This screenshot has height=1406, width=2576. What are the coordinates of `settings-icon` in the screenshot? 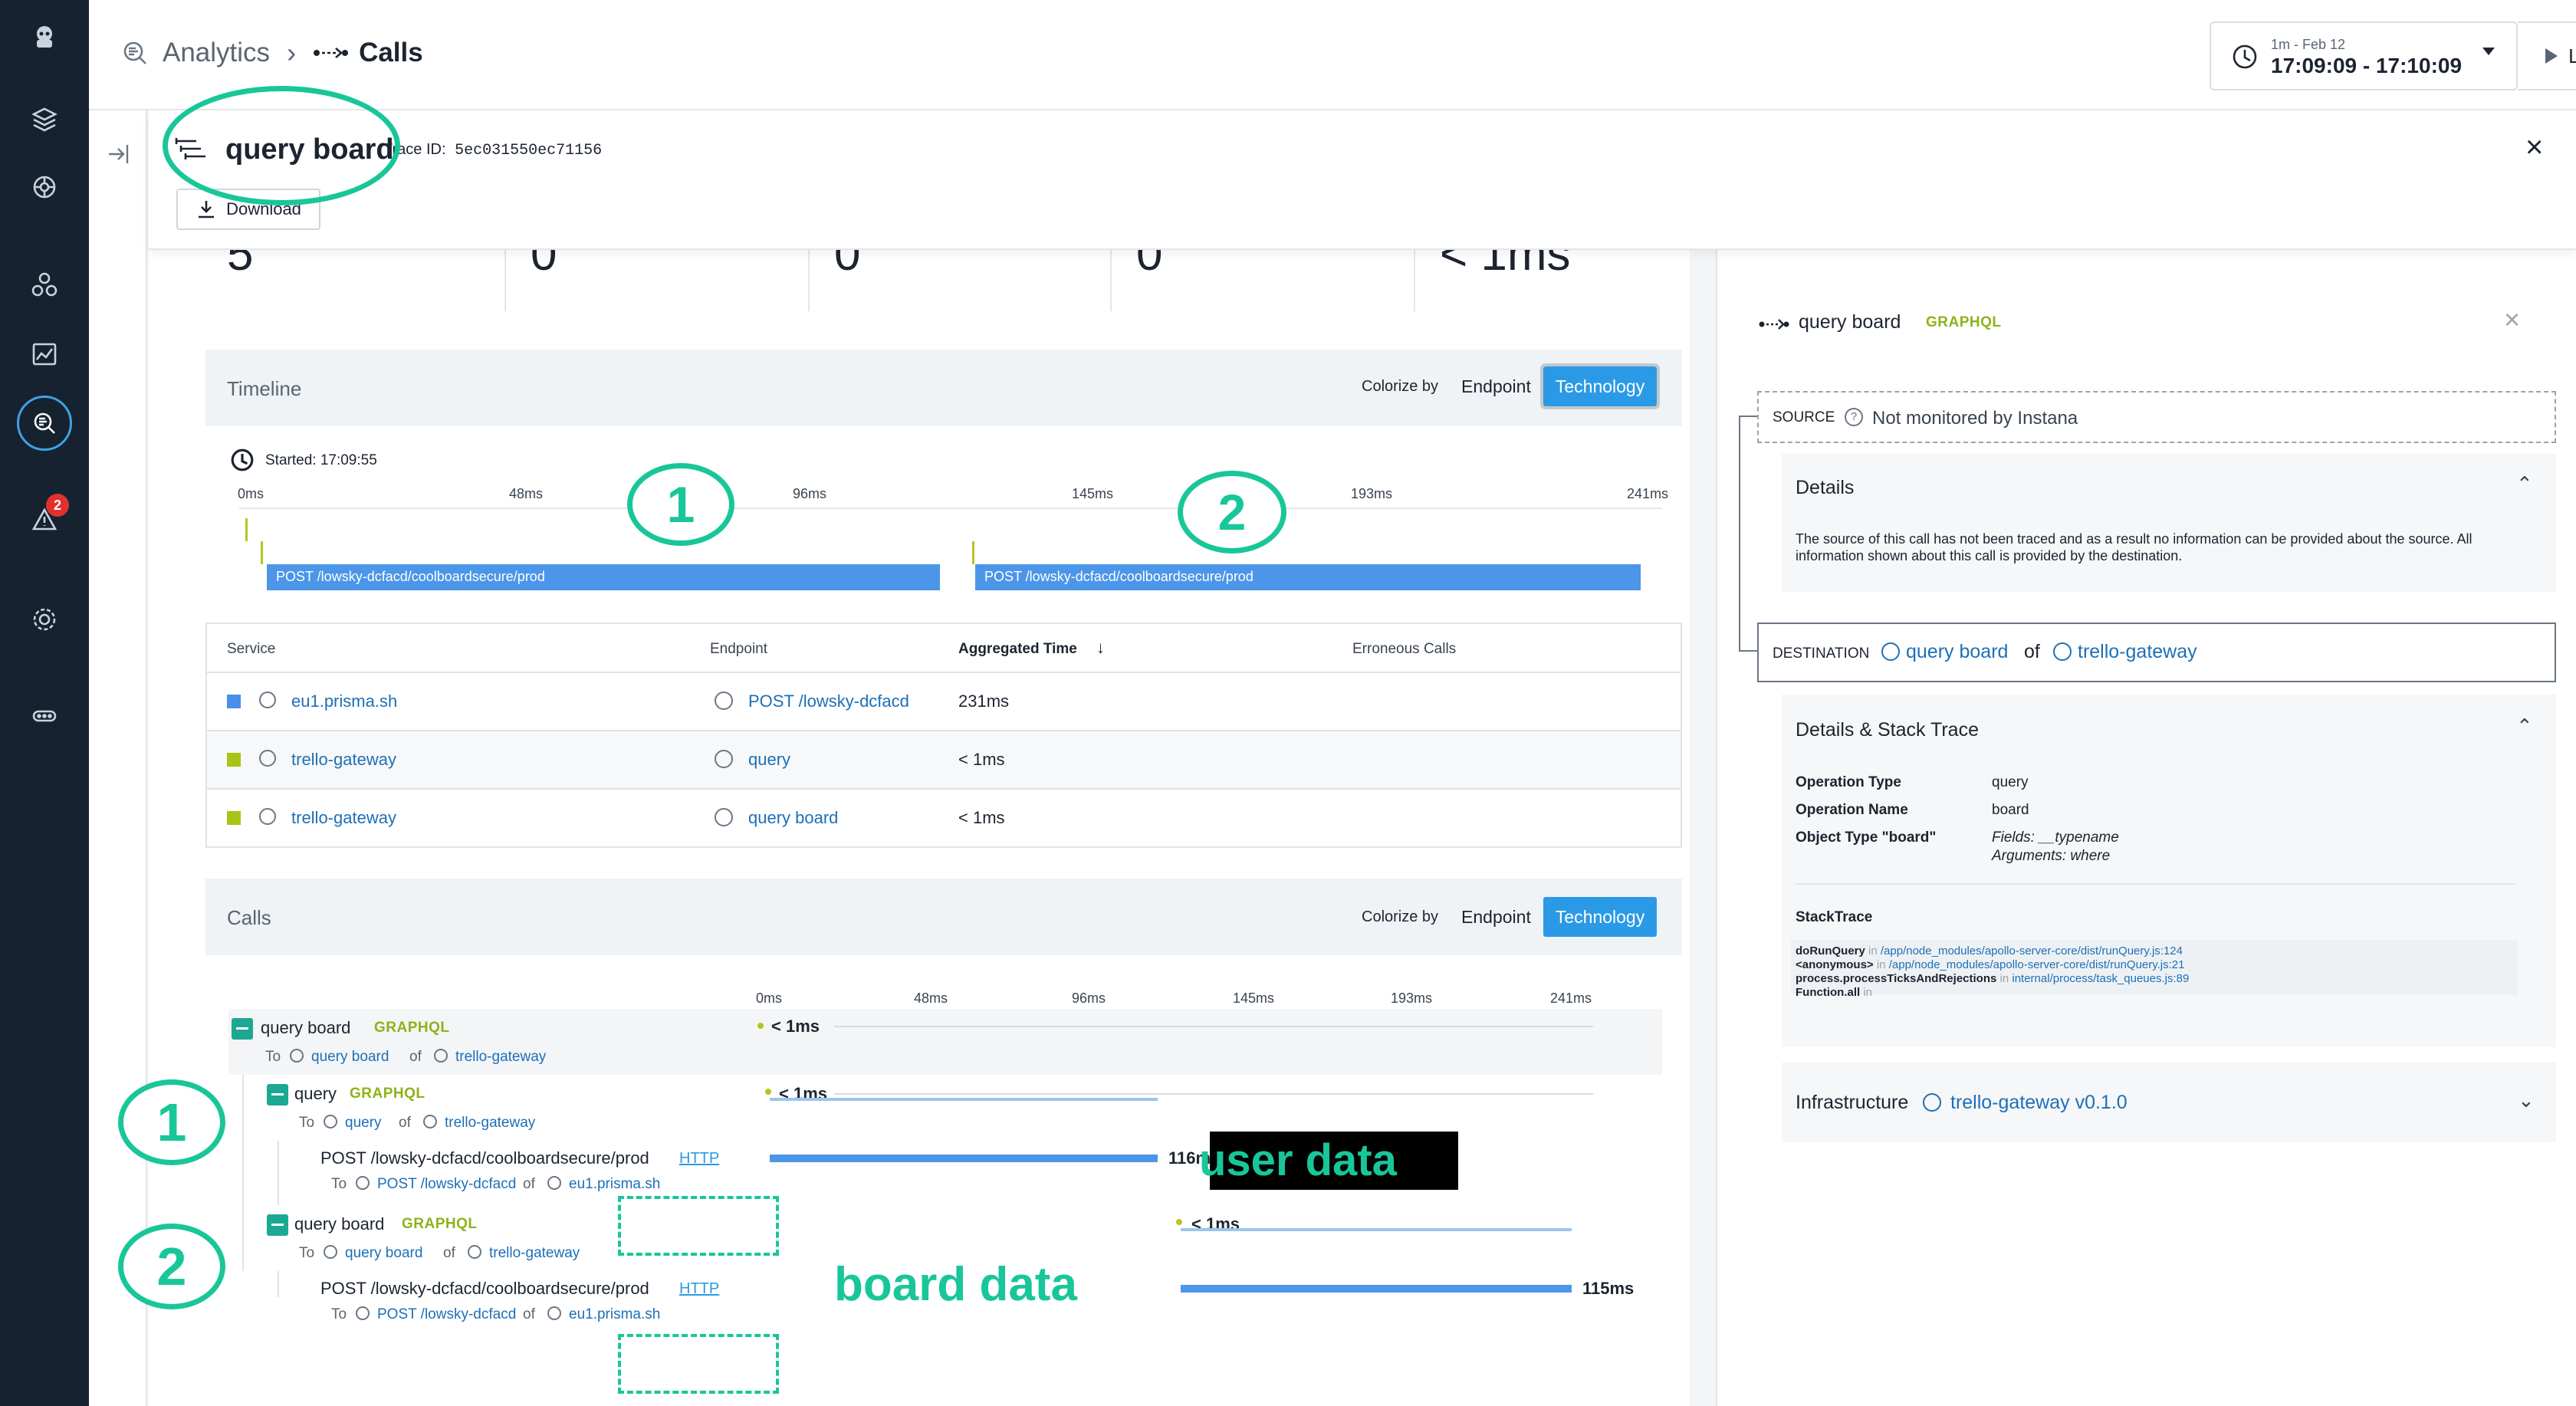 It's located at (44, 619).